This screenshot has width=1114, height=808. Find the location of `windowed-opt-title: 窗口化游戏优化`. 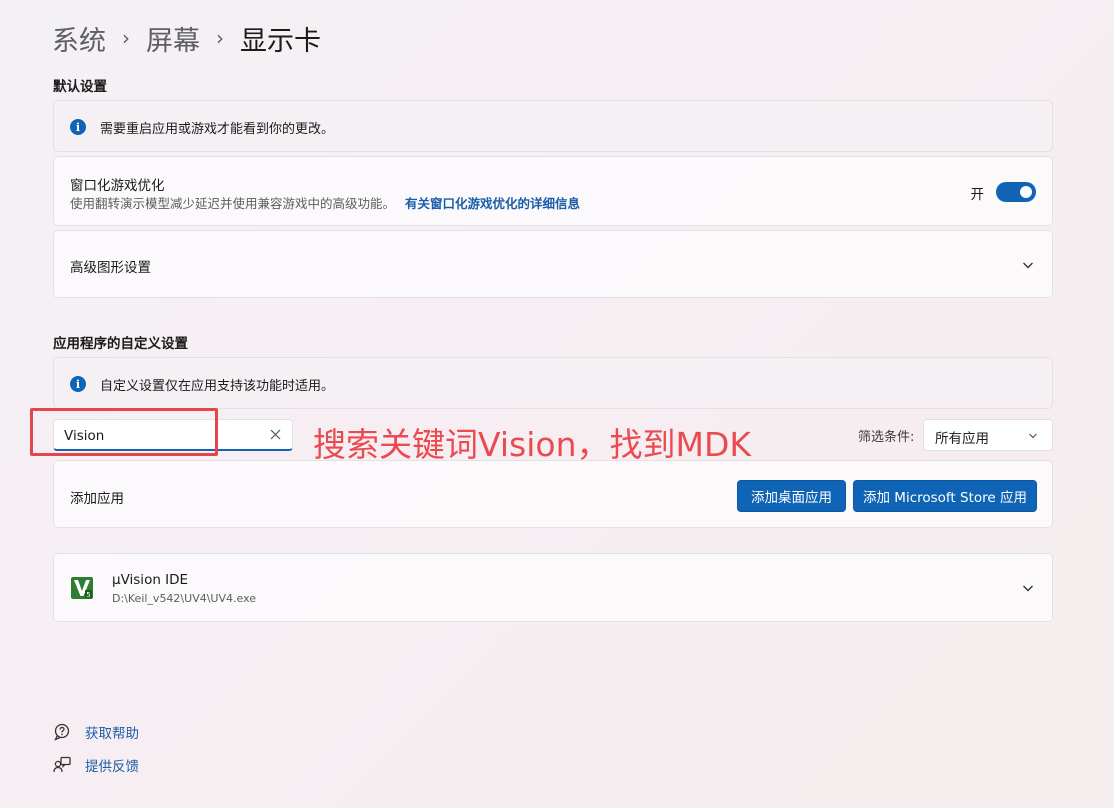

windowed-opt-title: 窗口化游戏优化 is located at coordinates (117, 186).